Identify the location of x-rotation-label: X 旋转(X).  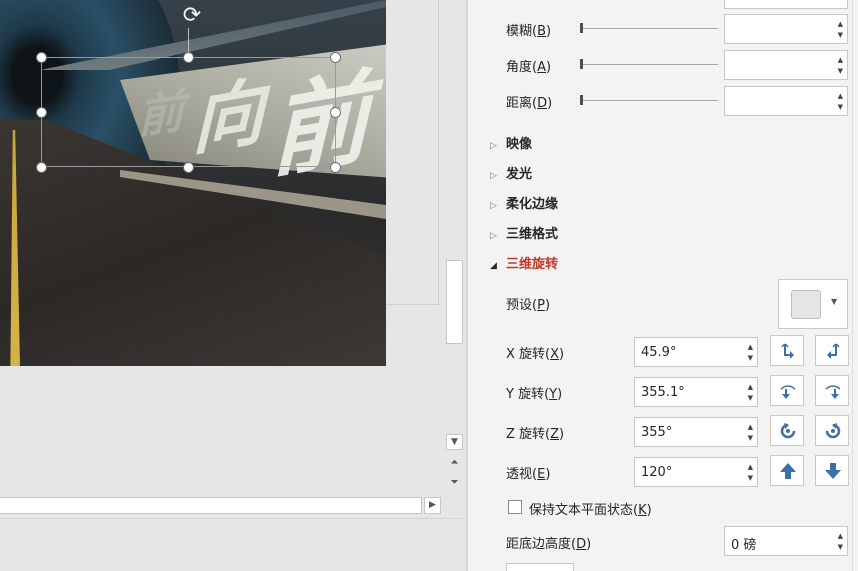
(535, 354).